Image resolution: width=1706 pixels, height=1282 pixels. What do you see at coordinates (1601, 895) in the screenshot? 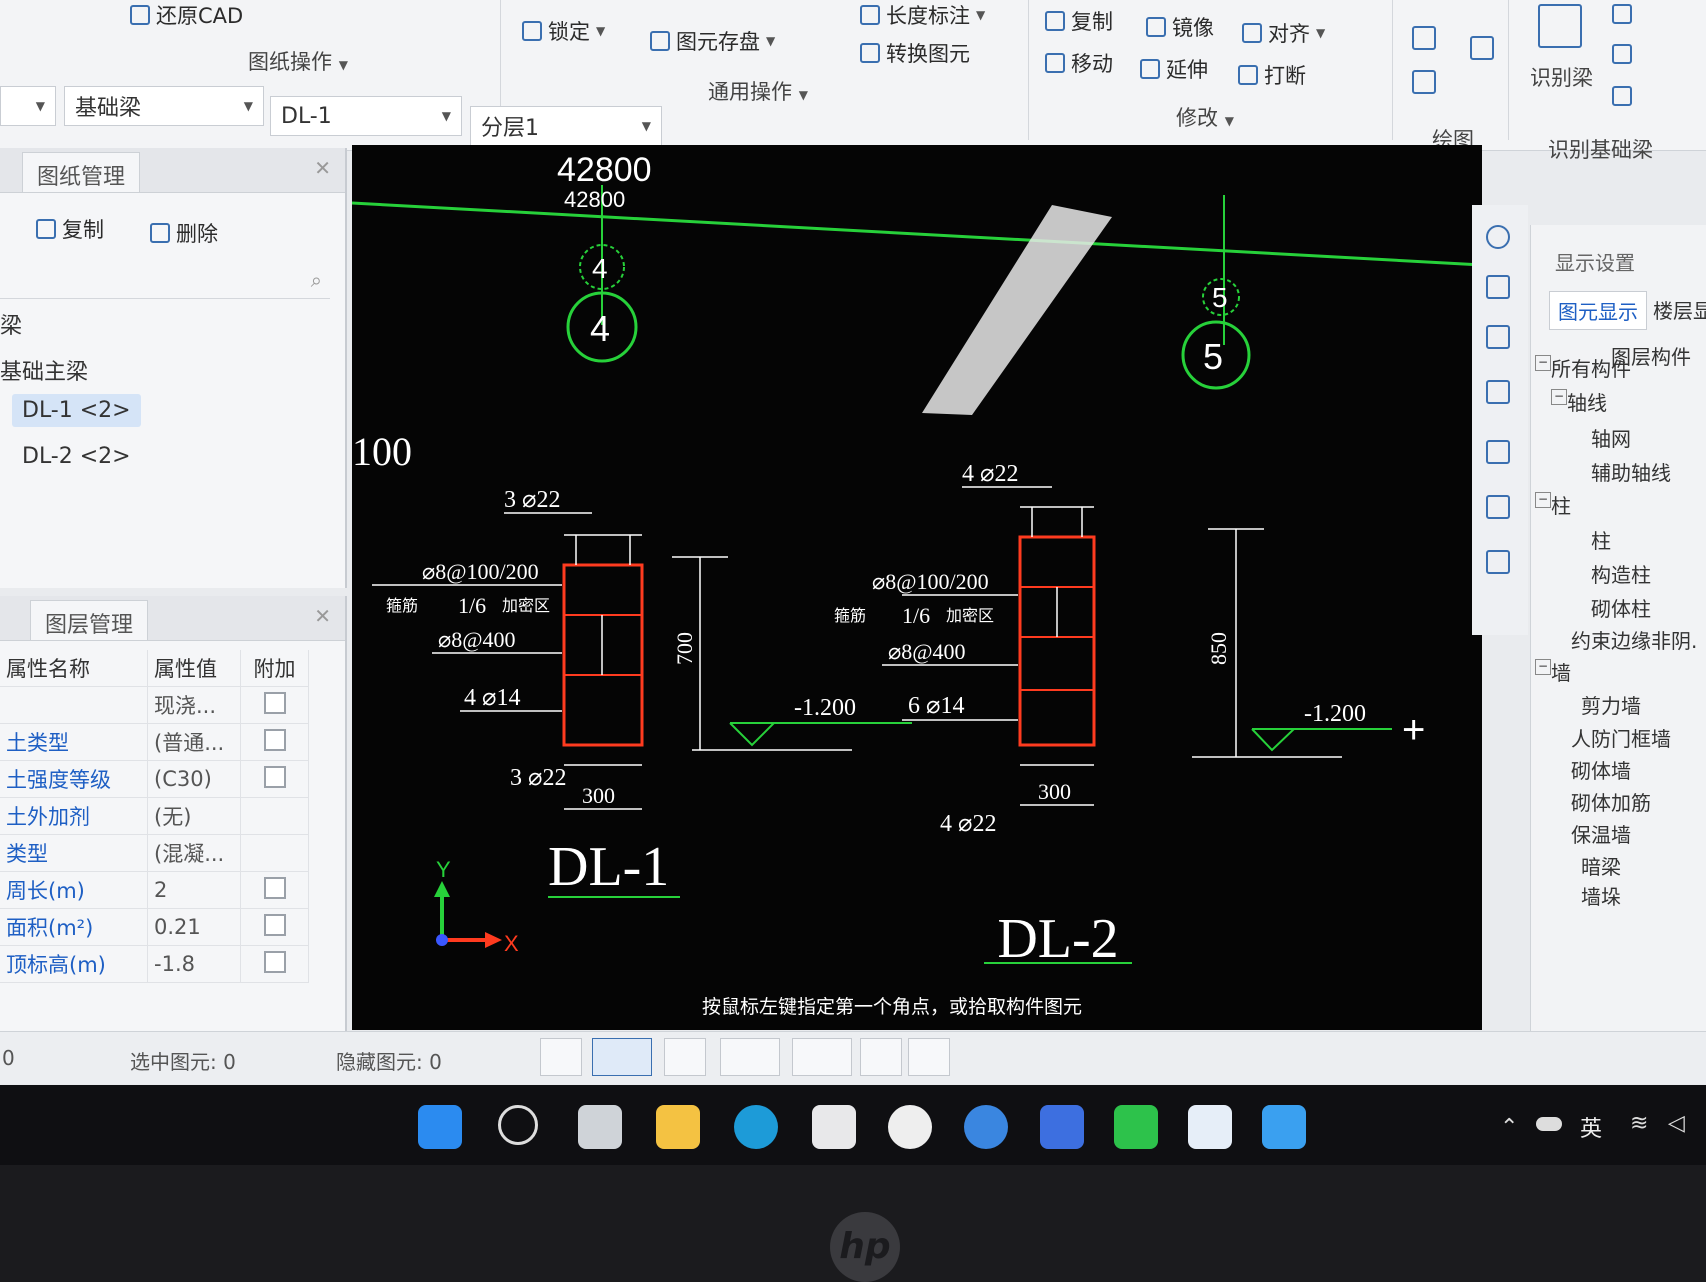
I see `layer-item: 墙垛` at bounding box center [1601, 895].